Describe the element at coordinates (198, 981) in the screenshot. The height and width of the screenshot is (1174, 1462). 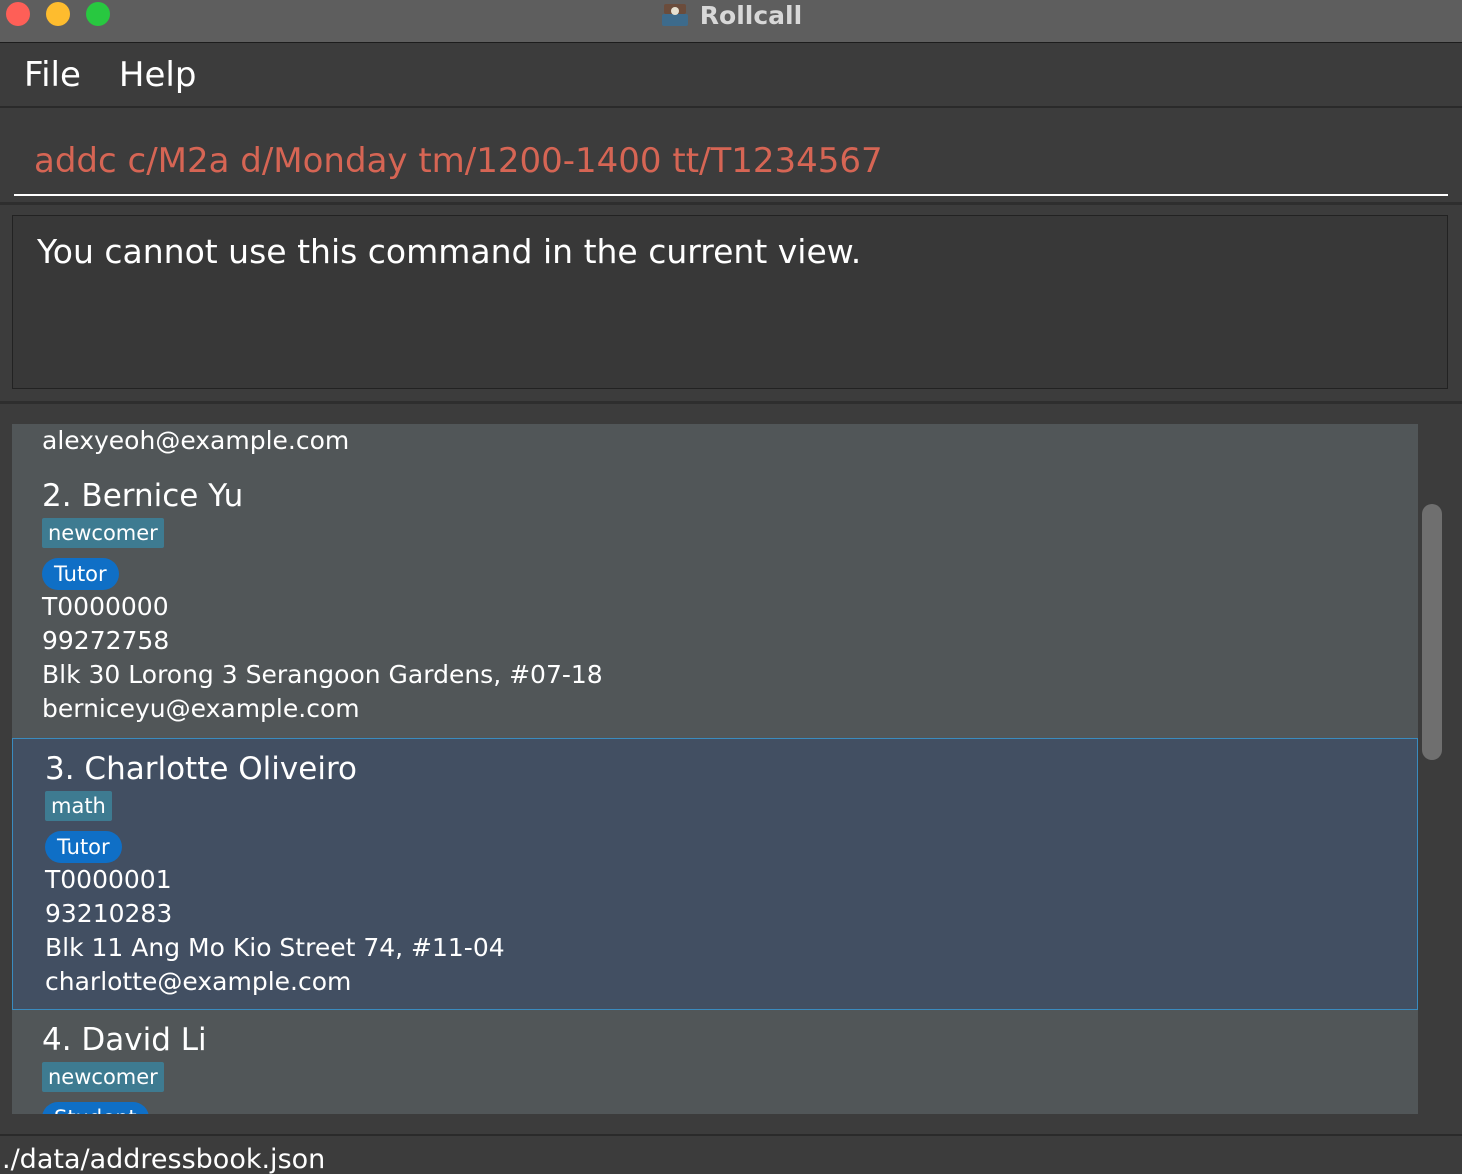
I see `person-email: charlotte@example.com` at that location.